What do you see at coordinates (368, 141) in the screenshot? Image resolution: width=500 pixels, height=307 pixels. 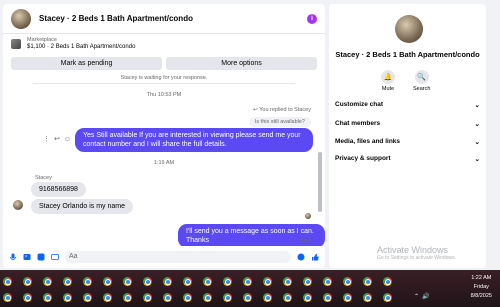 I see `section-label: Media, files and links` at bounding box center [368, 141].